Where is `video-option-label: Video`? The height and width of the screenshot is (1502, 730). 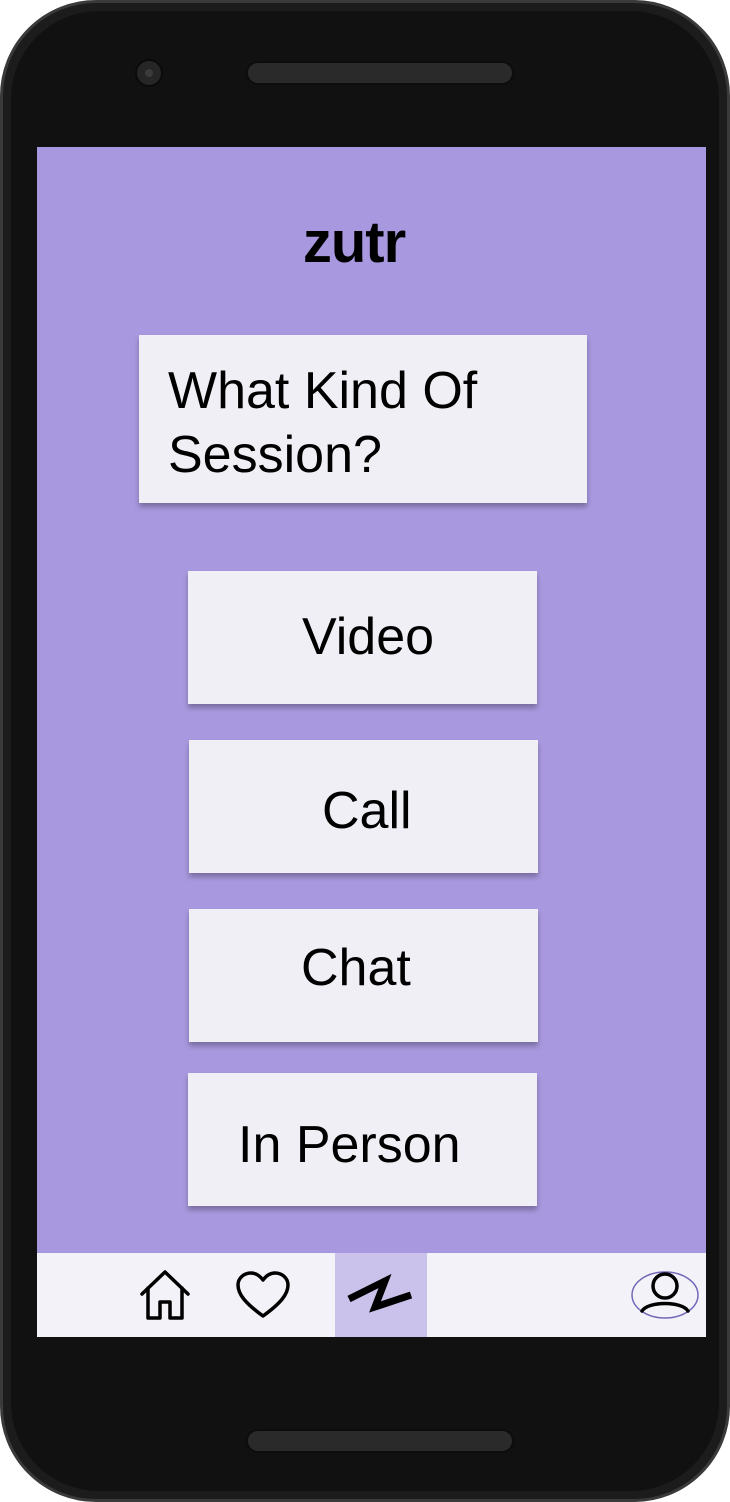 video-option-label: Video is located at coordinates (368, 637).